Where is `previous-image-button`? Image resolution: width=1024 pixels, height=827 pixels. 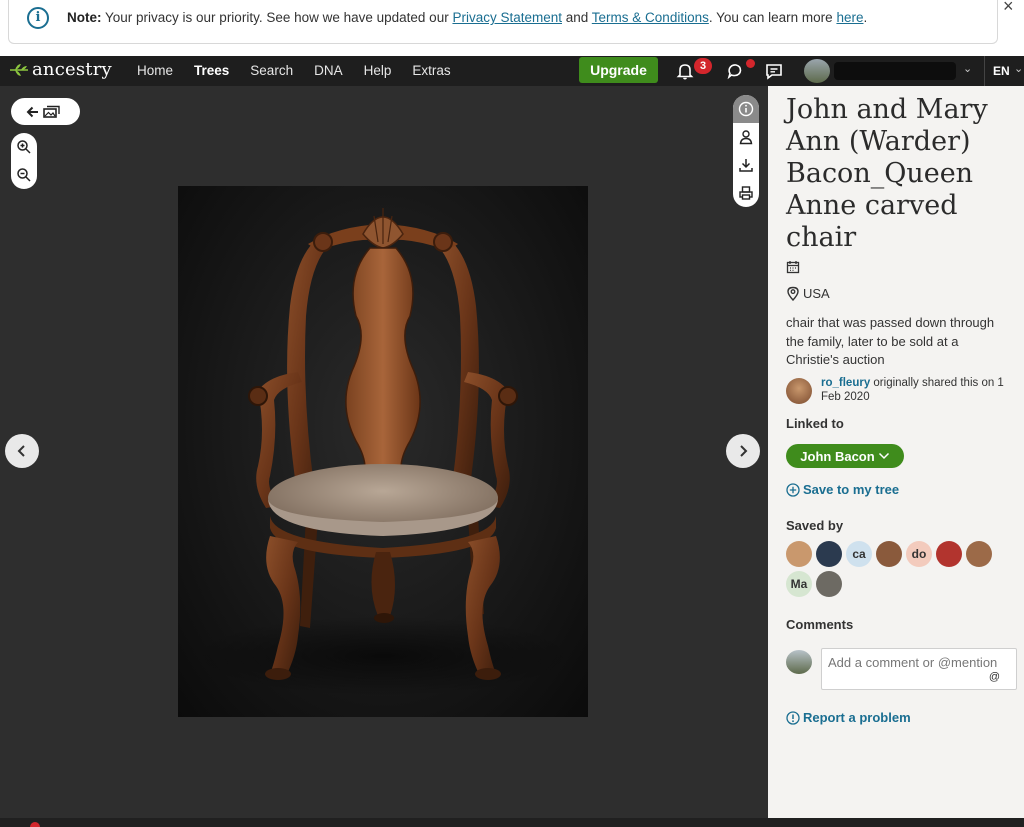 previous-image-button is located at coordinates (22, 451).